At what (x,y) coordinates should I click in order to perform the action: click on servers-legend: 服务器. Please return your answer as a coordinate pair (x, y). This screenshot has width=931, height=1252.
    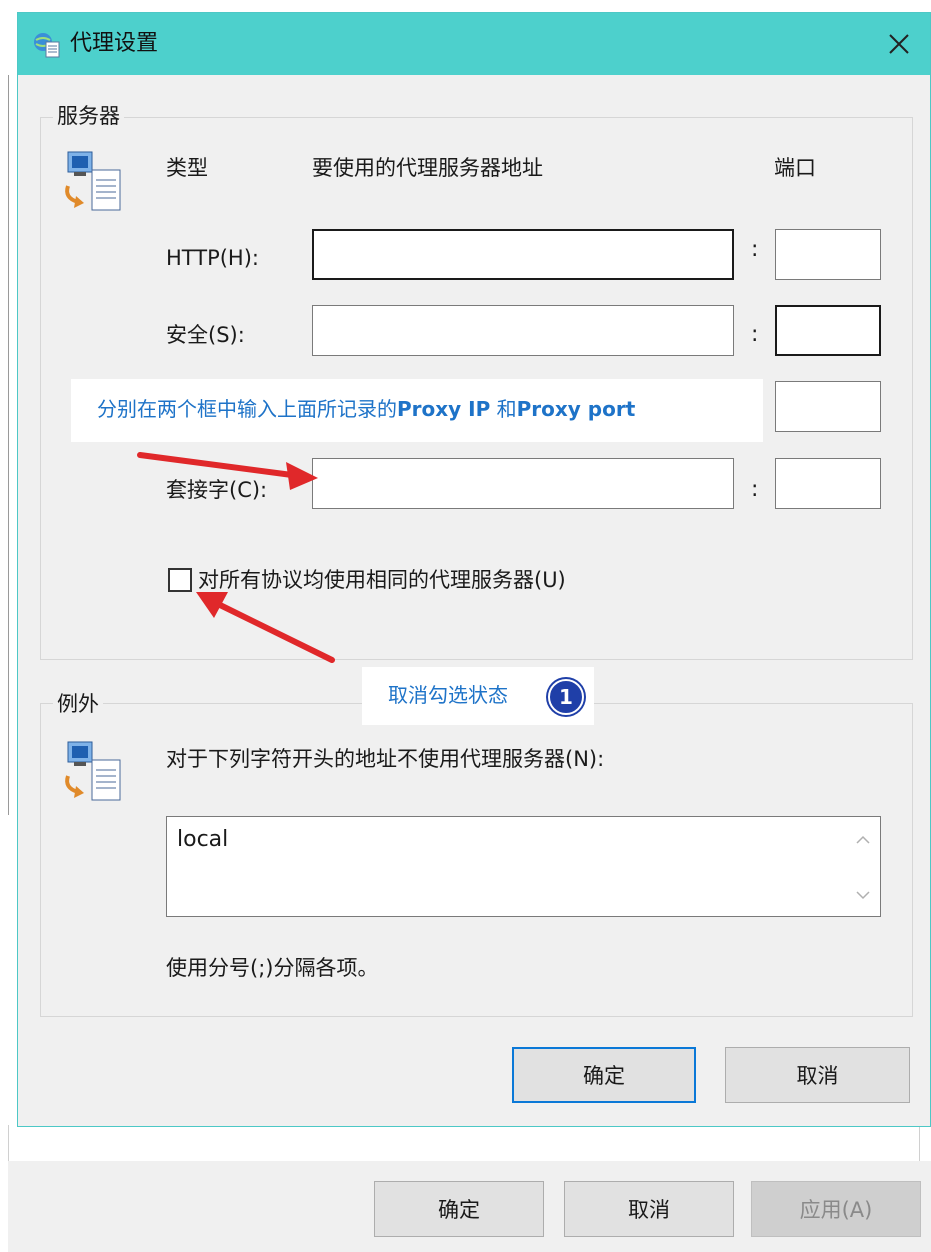
    Looking at the image, I should click on (88, 116).